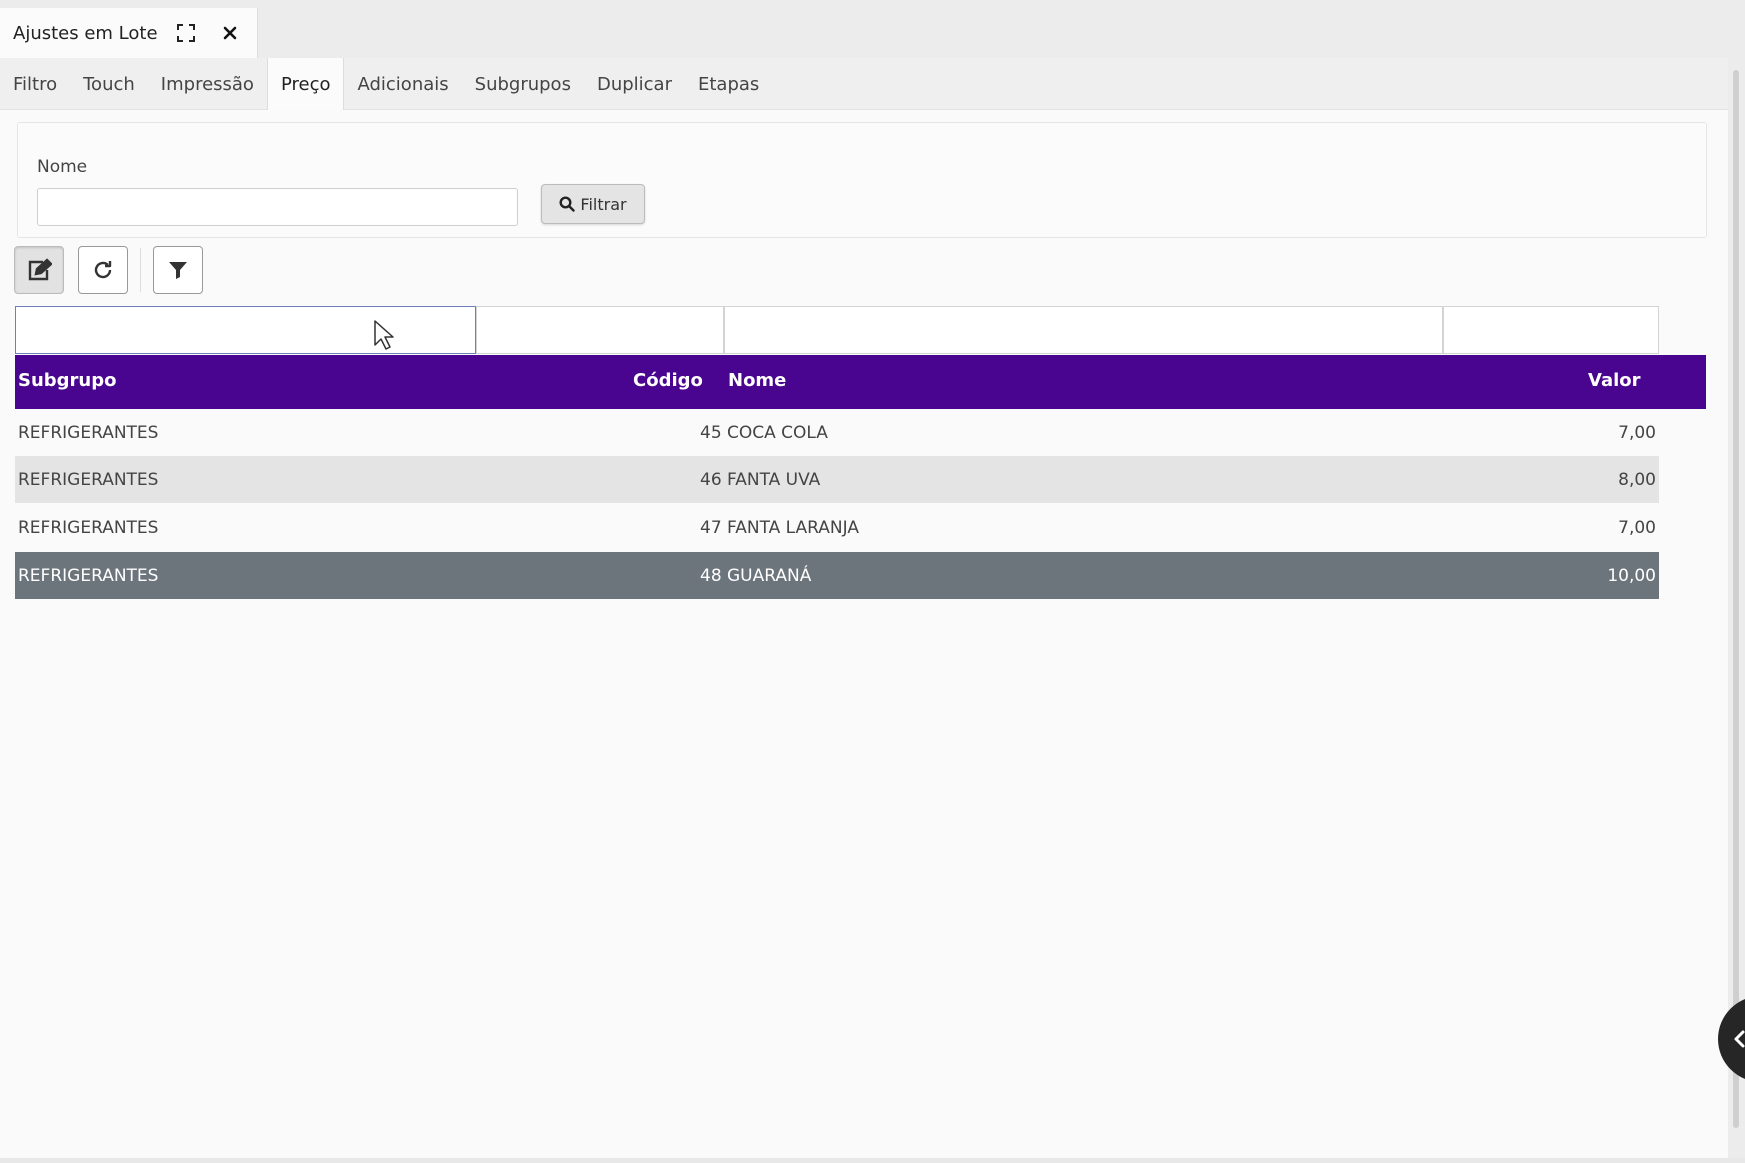  Describe the element at coordinates (207, 84) in the screenshot. I see `tab-impressao: Impressão` at that location.